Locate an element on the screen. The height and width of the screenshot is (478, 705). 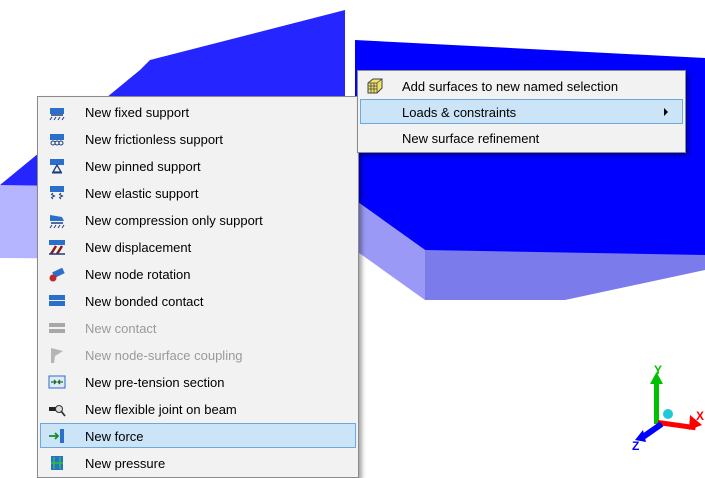
menu-item-new-surface-refinement: New surface refinement is located at coordinates (521, 137).